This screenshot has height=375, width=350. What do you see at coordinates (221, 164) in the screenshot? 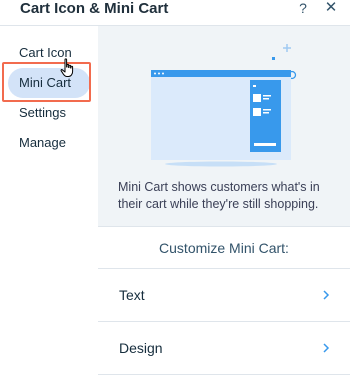
I see `illustration-shadow` at bounding box center [221, 164].